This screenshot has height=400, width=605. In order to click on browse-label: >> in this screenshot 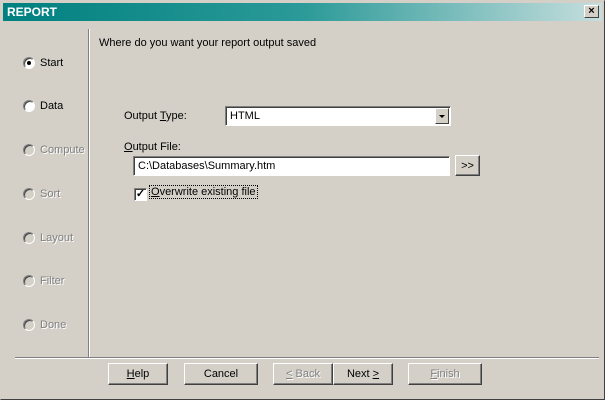, I will do `click(467, 165)`.